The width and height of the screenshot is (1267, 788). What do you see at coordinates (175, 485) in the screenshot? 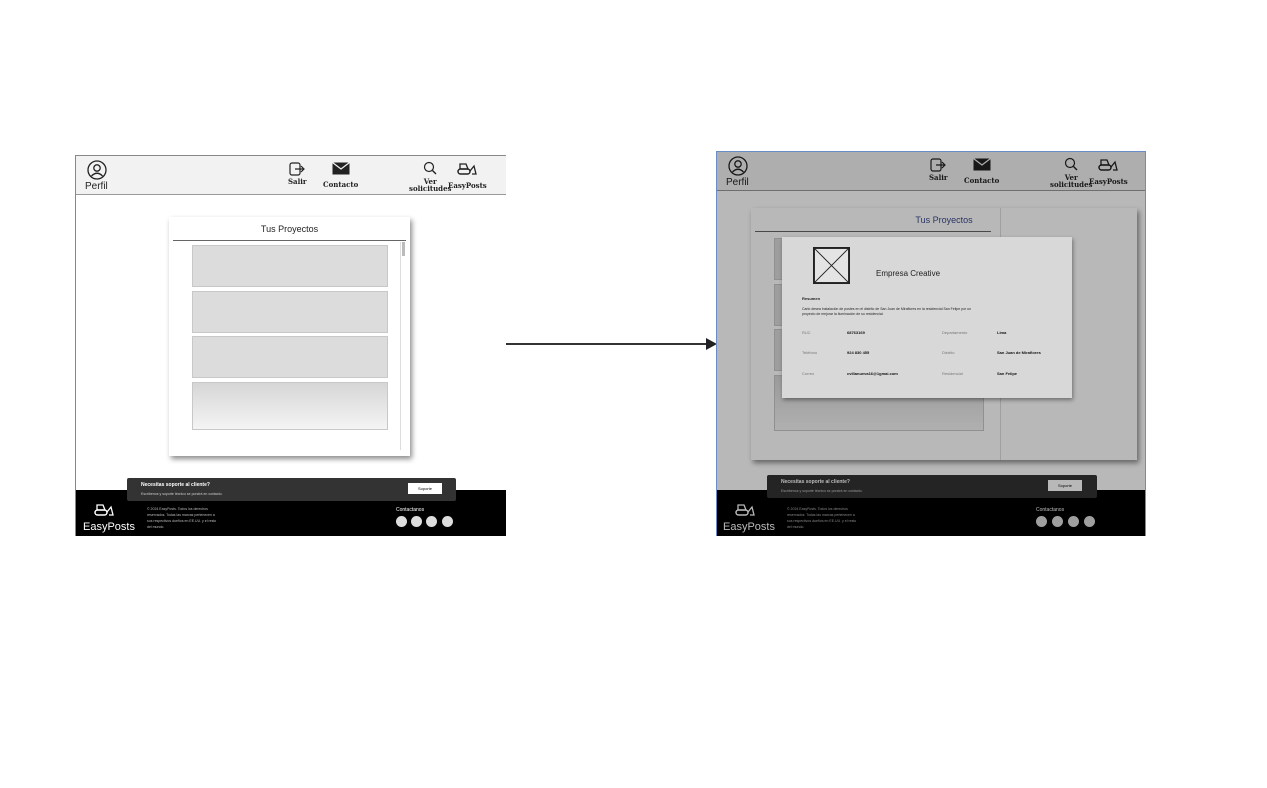
I see `support-question: Necesitas soporte al cliente?` at bounding box center [175, 485].